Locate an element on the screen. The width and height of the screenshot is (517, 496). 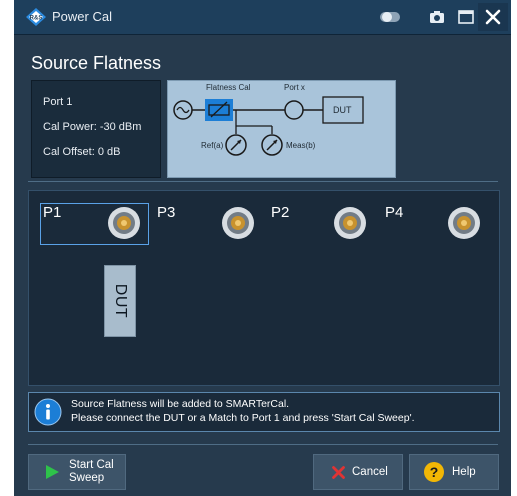
svg-text: R&S is located at coordinates (36, 19).